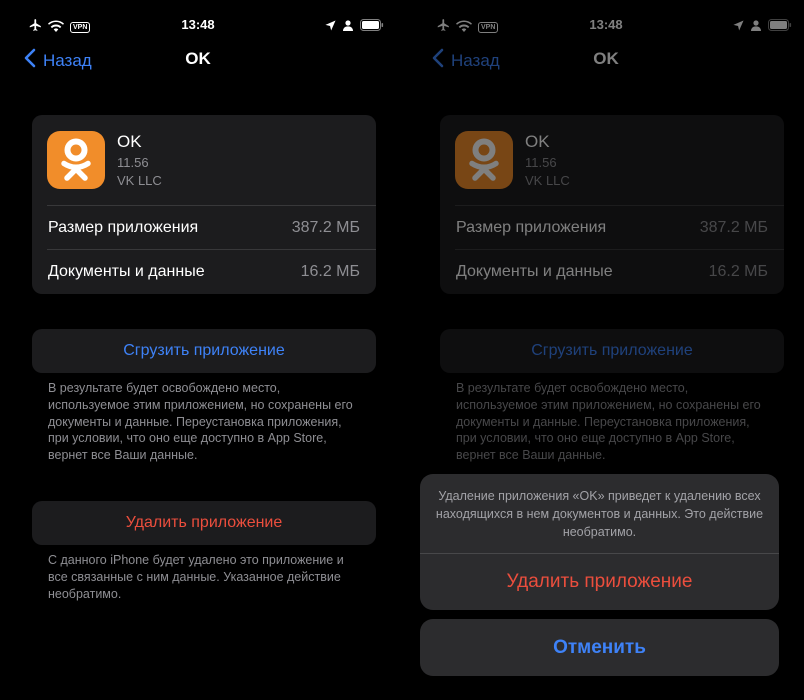  I want to click on page-title: OK, so click(198, 58).